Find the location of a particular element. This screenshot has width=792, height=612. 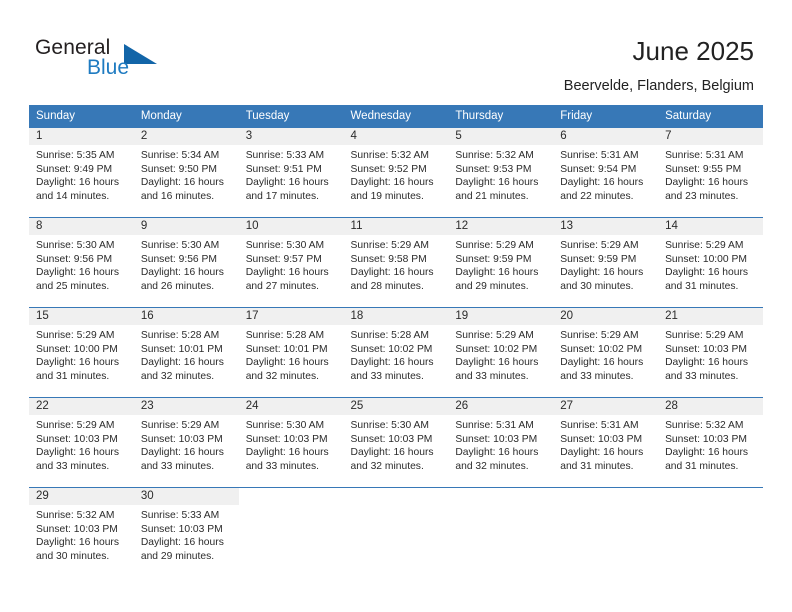

daylight-text-line2: and 16 minutes. is located at coordinates (177, 196).